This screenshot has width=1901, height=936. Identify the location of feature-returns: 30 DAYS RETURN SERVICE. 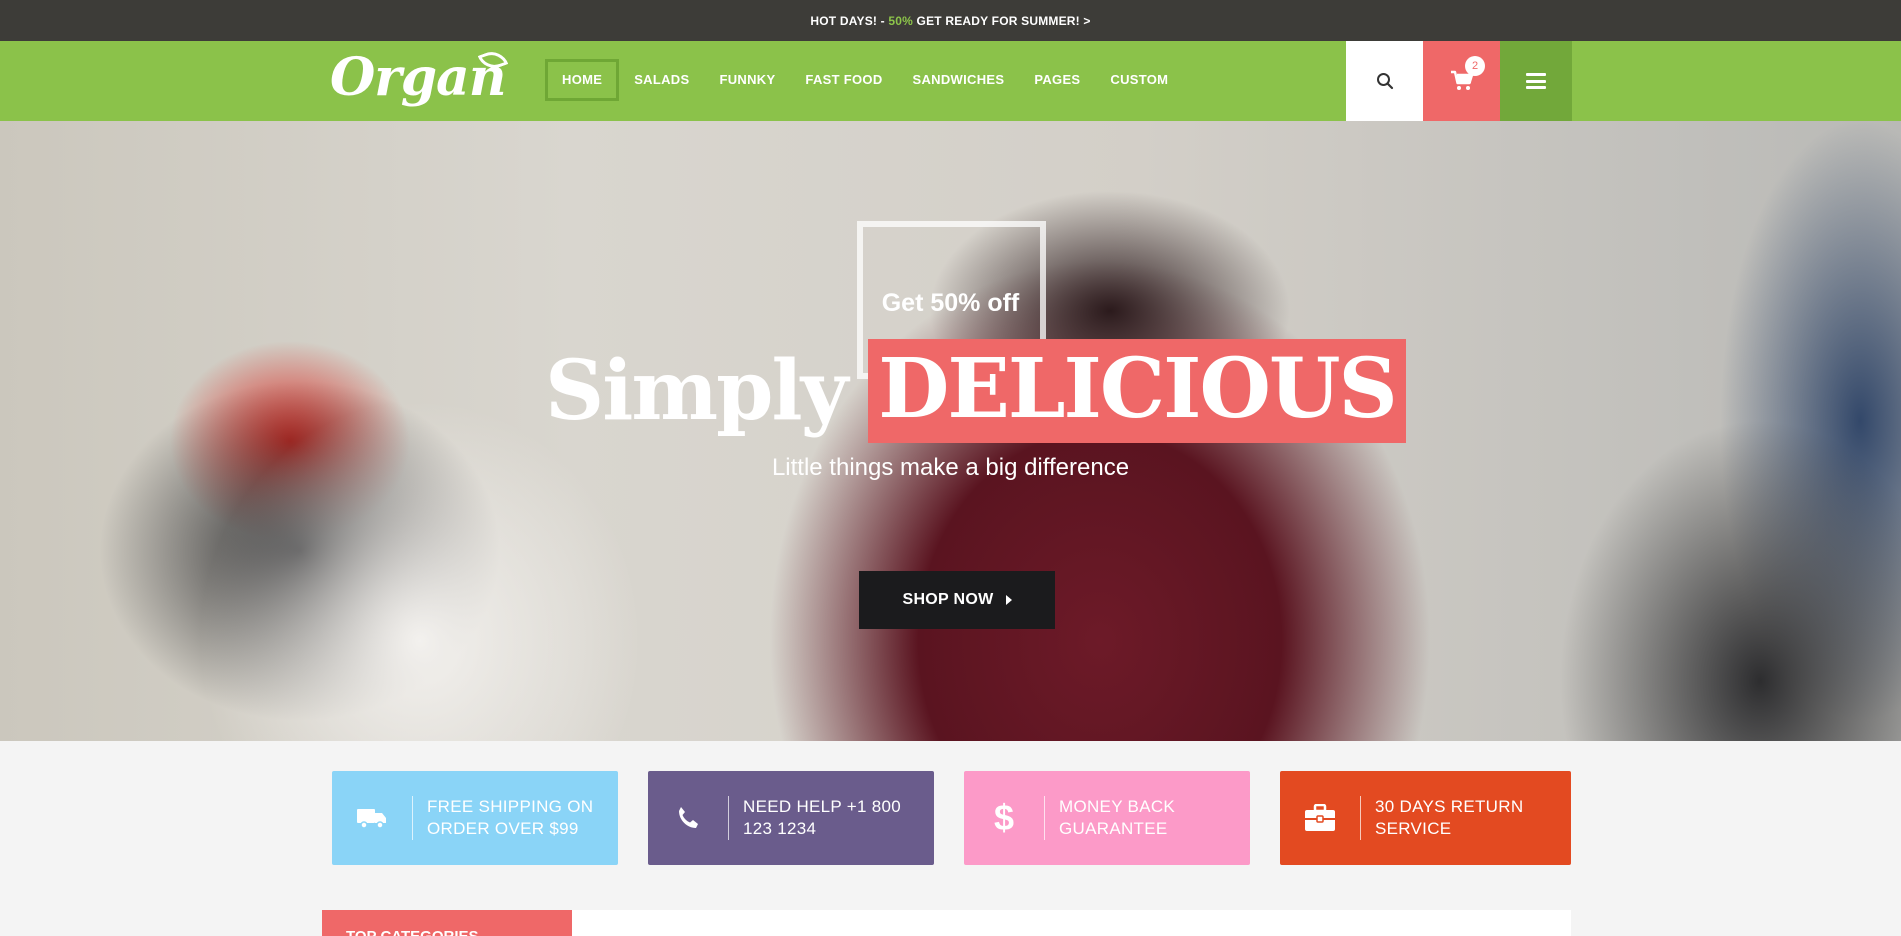
(1425, 818).